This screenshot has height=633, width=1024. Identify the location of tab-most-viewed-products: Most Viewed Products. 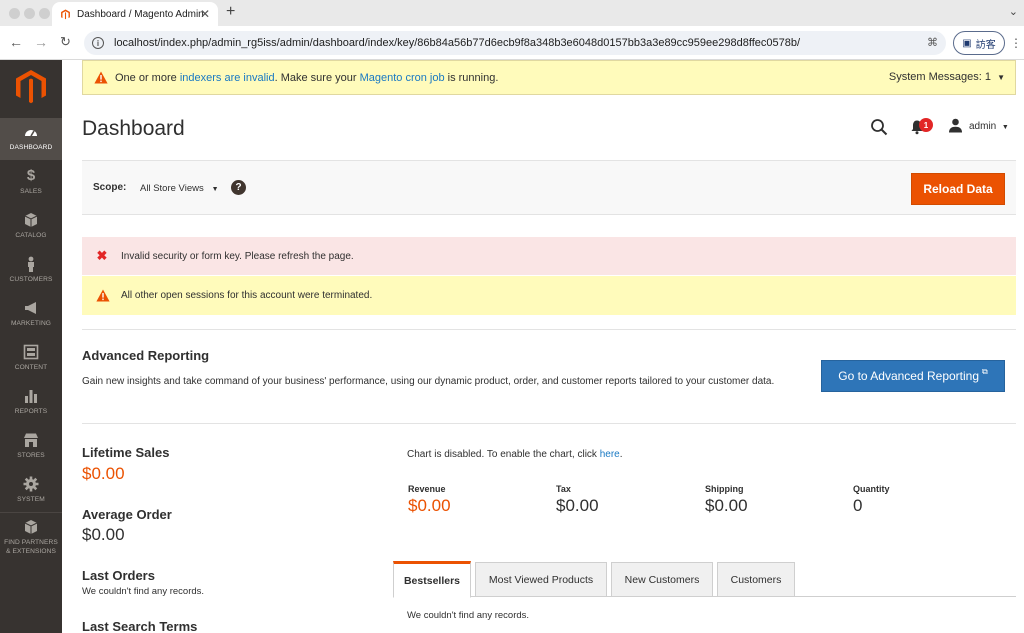
(541, 579).